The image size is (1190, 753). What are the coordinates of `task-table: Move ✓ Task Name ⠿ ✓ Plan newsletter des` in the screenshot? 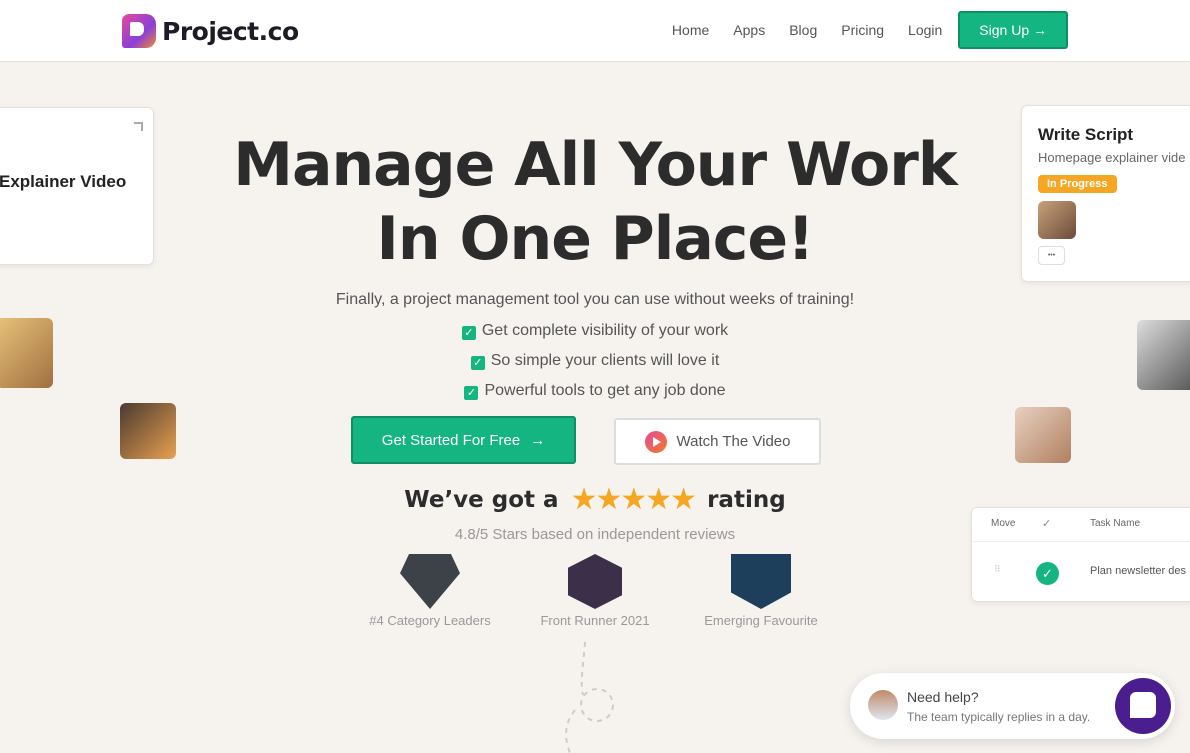 It's located at (1080, 554).